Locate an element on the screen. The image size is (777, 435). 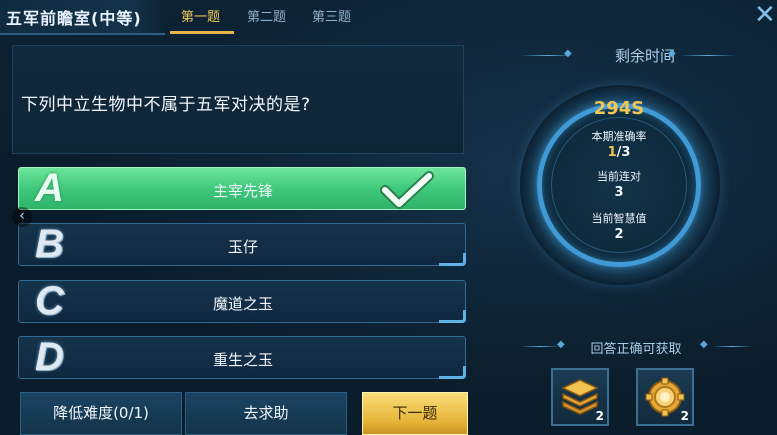
page-title: 五军前瞻室(中等) is located at coordinates (74, 18).